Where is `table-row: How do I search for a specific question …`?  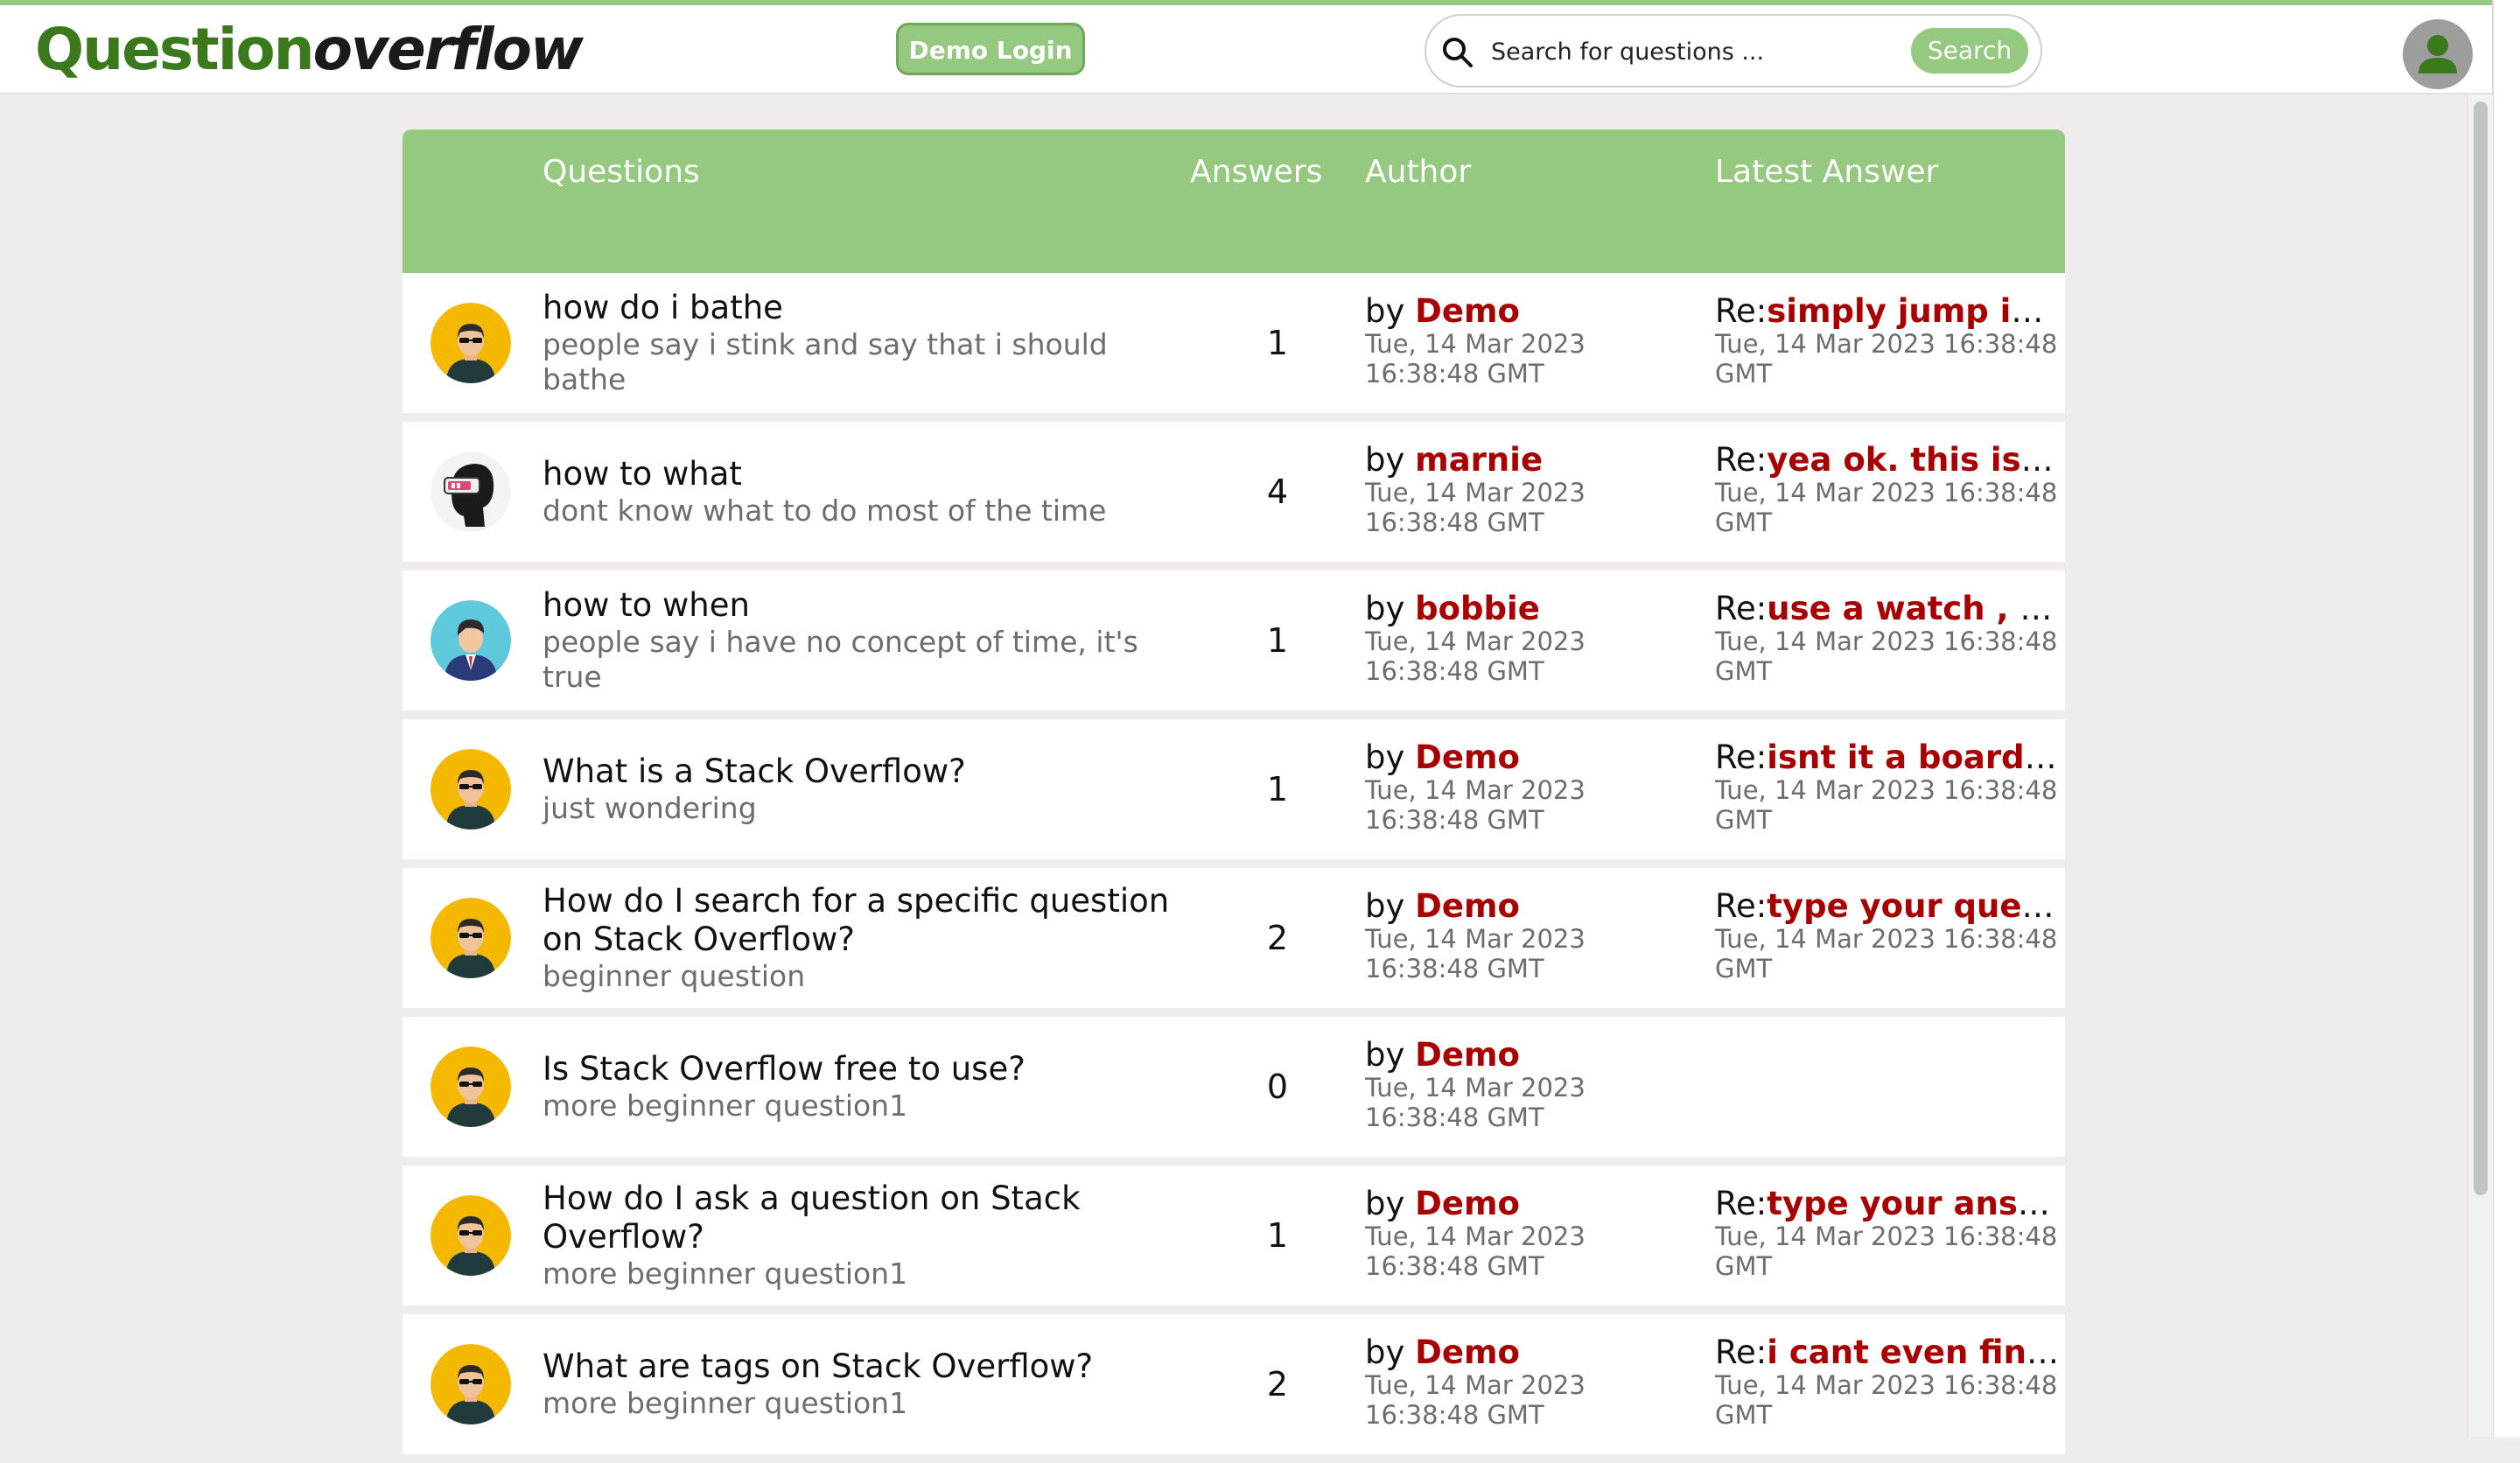 table-row: How do I search for a specific question … is located at coordinates (1233, 938).